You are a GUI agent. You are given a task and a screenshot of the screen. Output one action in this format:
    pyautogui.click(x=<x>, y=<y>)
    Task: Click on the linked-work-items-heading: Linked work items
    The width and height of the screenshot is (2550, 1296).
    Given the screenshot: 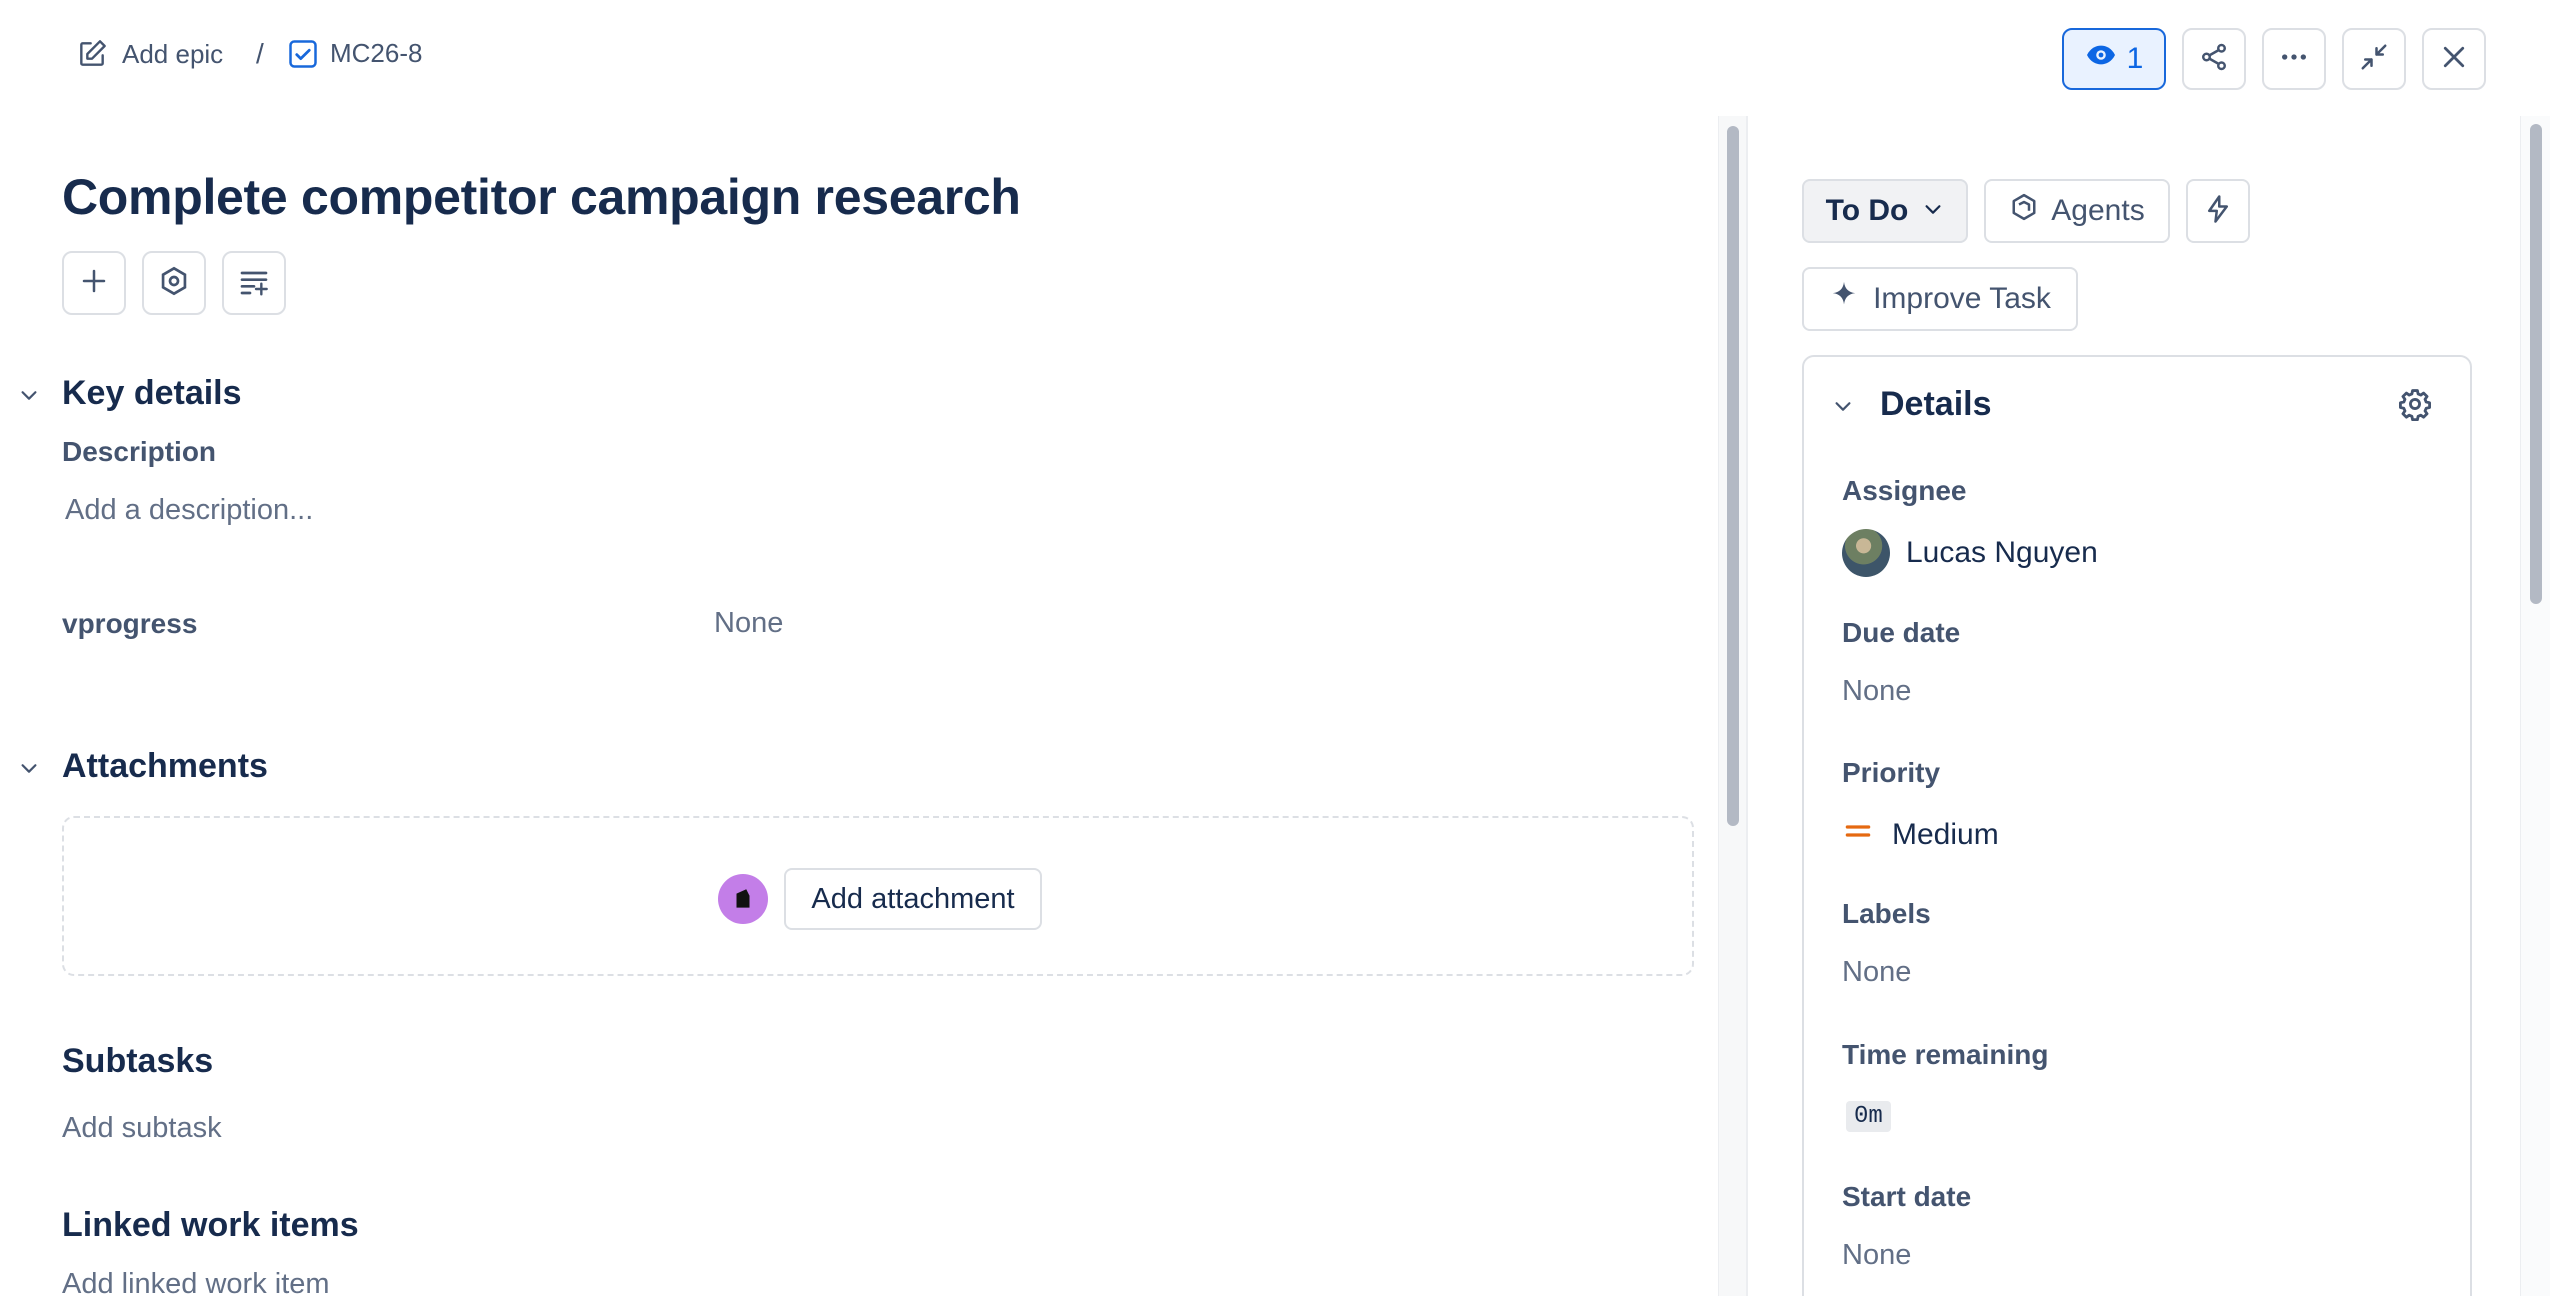 What is the action you would take?
    pyautogui.click(x=210, y=1225)
    